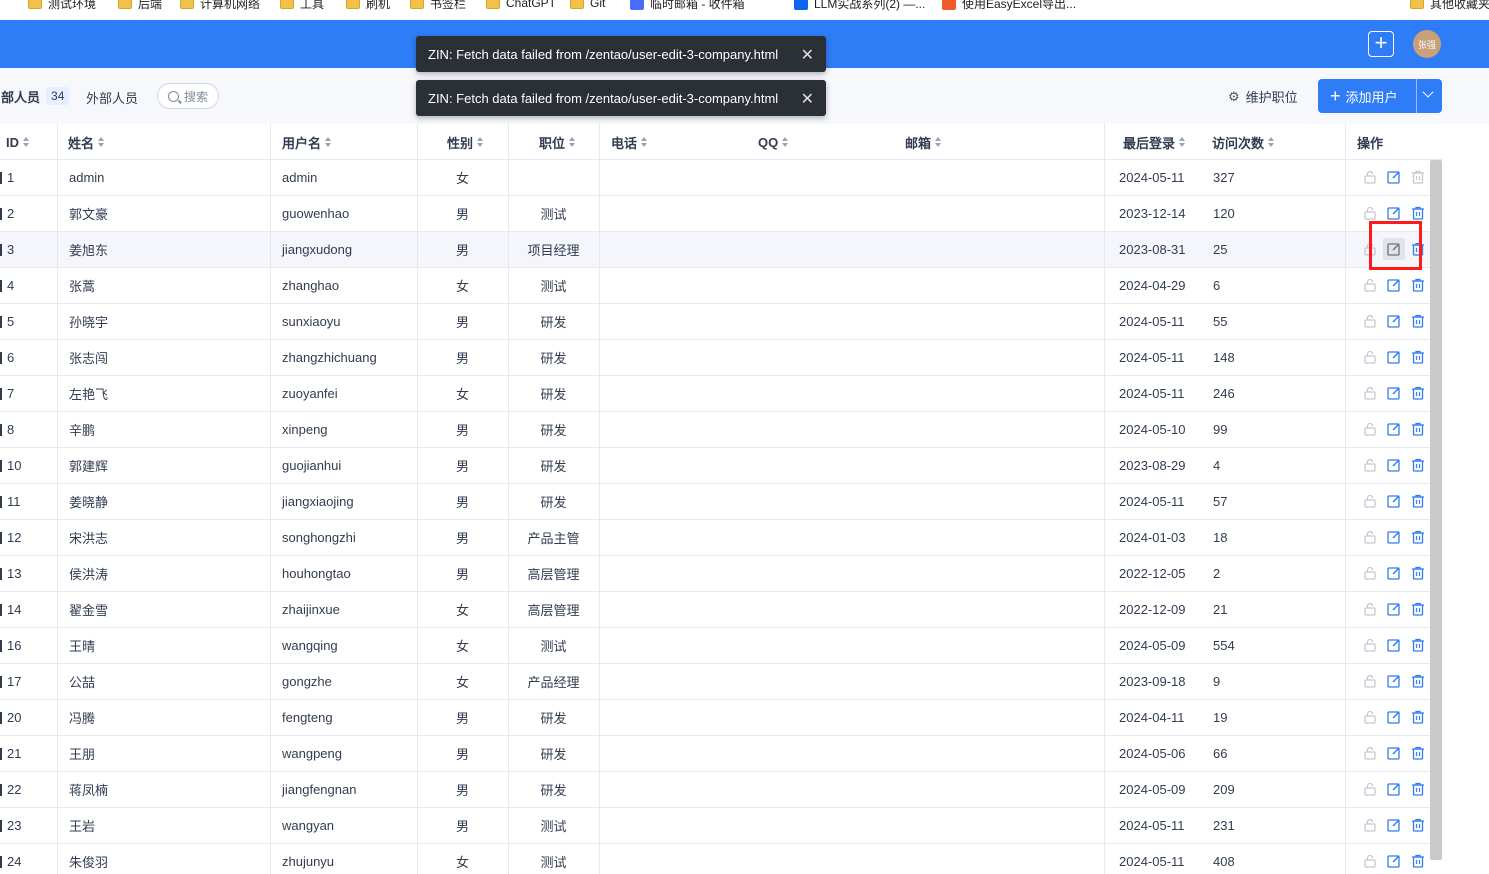  I want to click on bookmark-item: 工具, so click(302, 6).